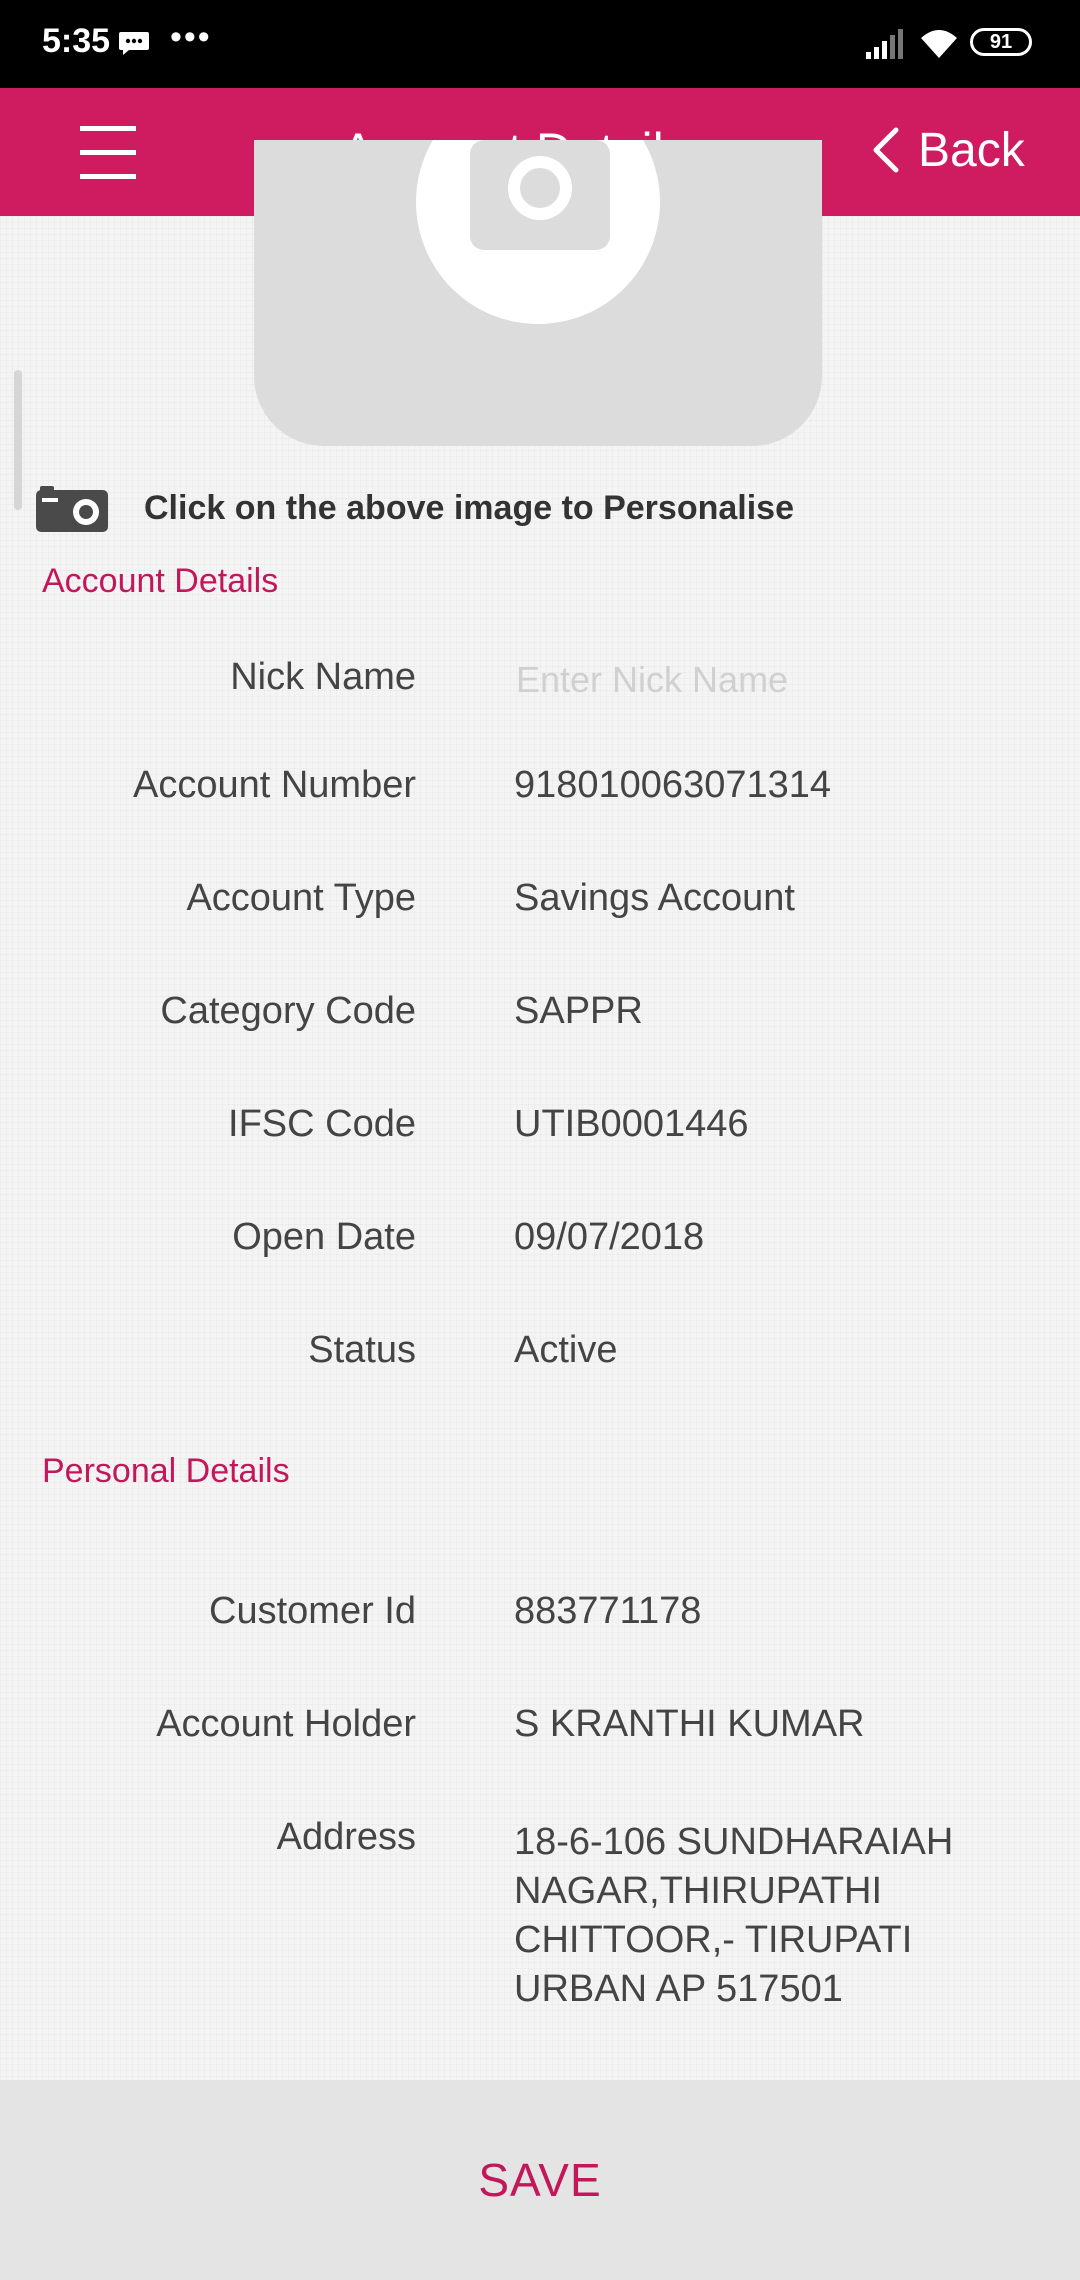 The width and height of the screenshot is (1080, 2280). I want to click on avatar-circle, so click(538, 232).